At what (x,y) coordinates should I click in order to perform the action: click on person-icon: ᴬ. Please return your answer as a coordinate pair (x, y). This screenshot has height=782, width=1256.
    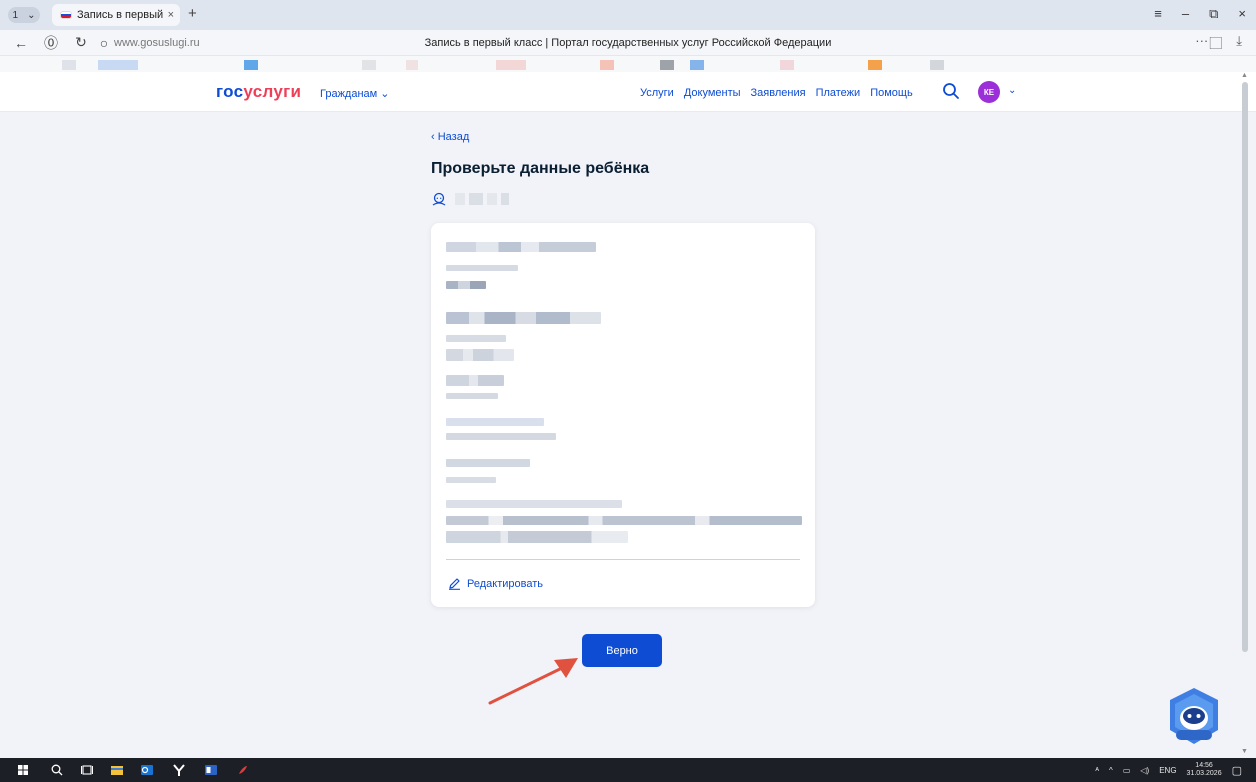
    Looking at the image, I should click on (1097, 770).